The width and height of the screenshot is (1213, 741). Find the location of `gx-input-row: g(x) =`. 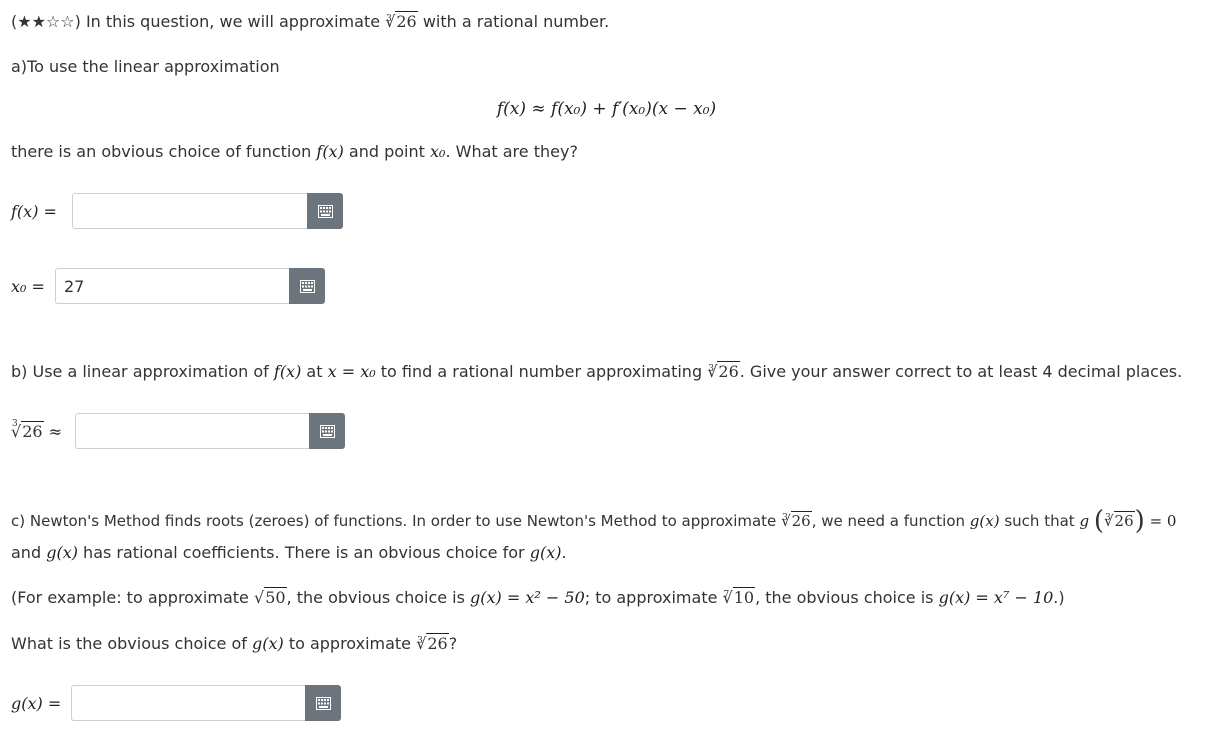

gx-input-row: g(x) = is located at coordinates (176, 703).